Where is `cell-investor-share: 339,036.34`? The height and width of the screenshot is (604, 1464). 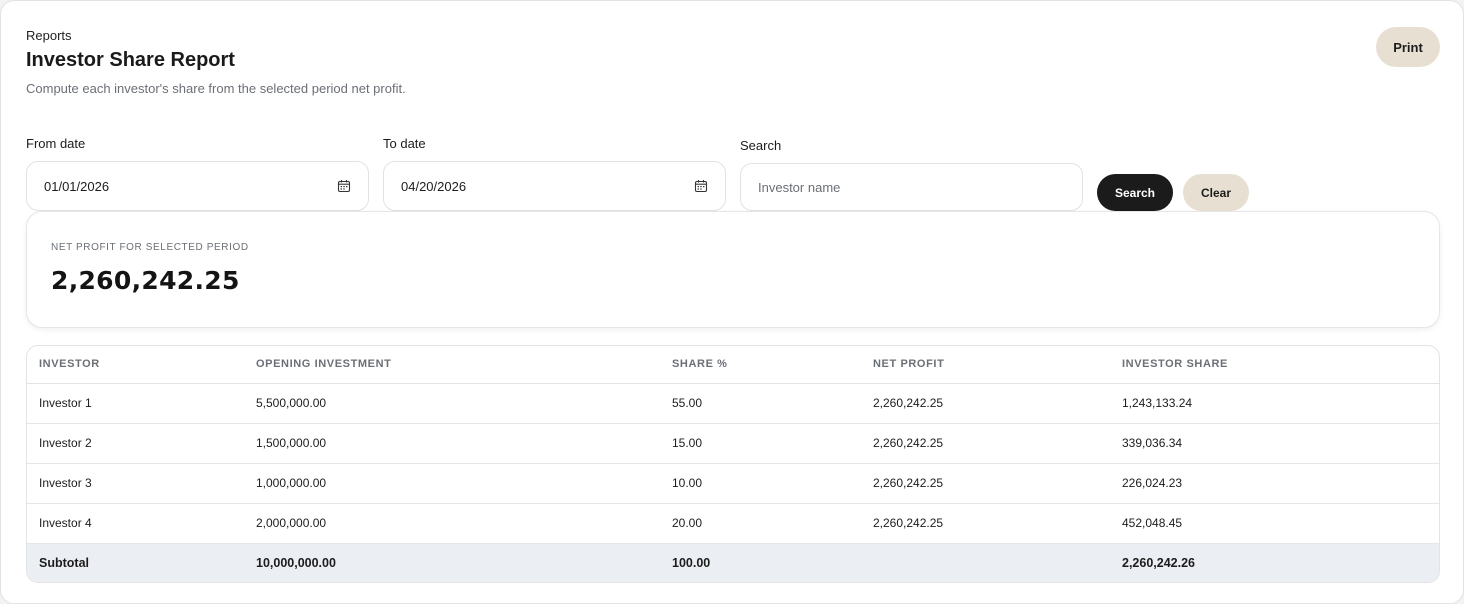 cell-investor-share: 339,036.34 is located at coordinates (1274, 443).